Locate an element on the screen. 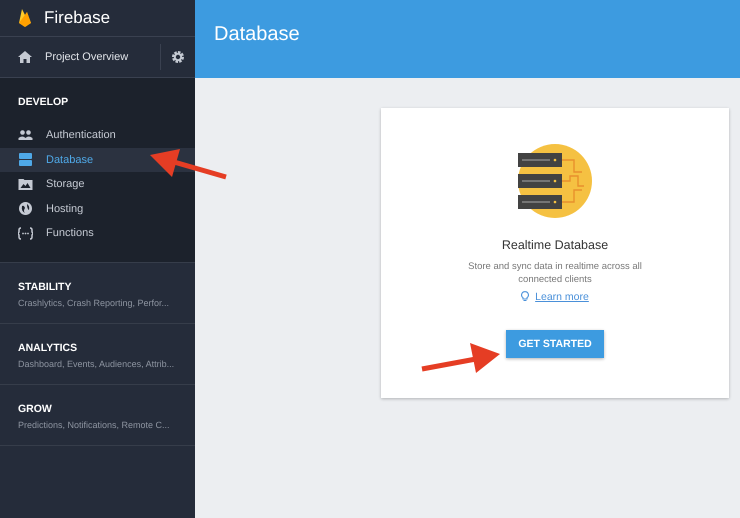 The width and height of the screenshot is (740, 518). section-heading: DEVELOP is located at coordinates (43, 102).